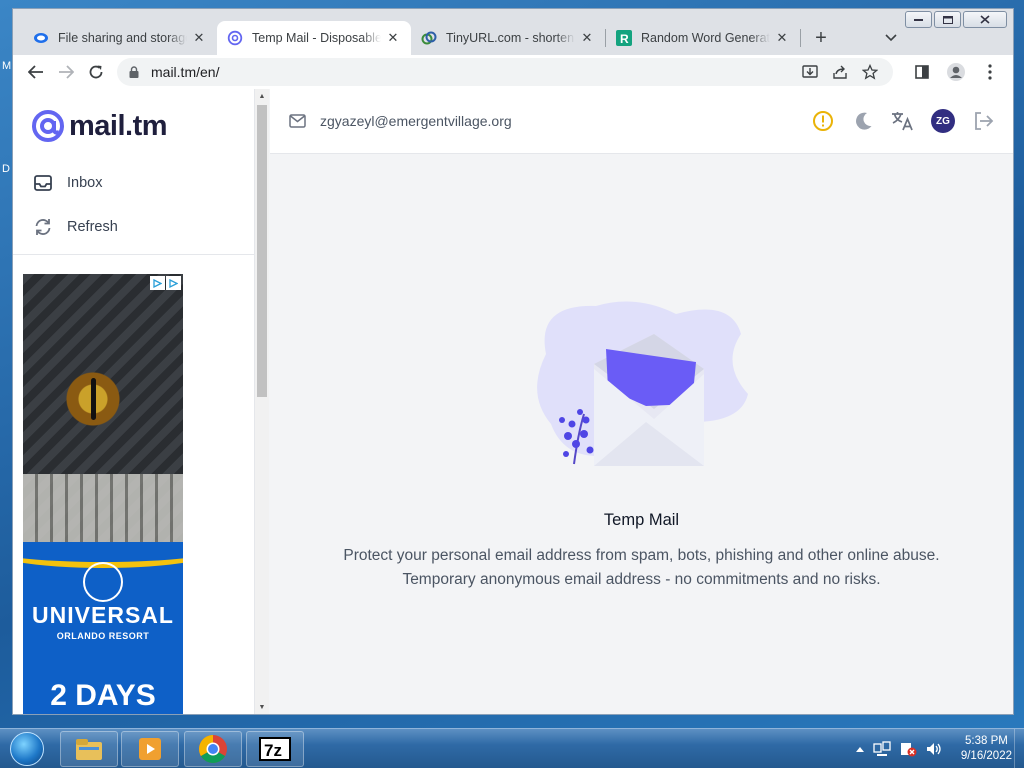  I want to click on tab-temp-mail: Temp Mail - Disposable Temporary Email ✕, so click(314, 38).